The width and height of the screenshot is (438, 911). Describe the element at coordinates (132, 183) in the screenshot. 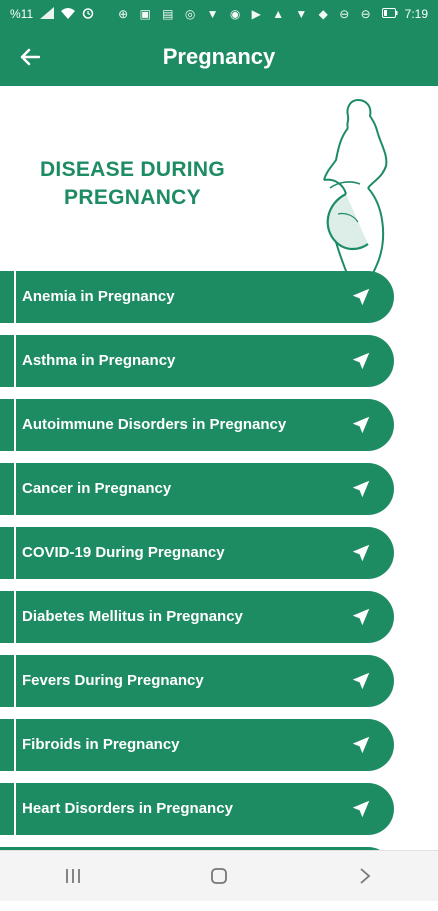

I see `hero-title: DISEASE DURING PREGNANCY` at that location.